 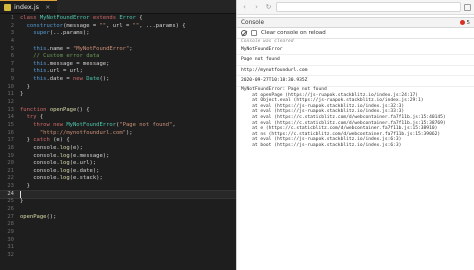 What do you see at coordinates (80, 79) in the screenshot?
I see `code-token: new` at bounding box center [80, 79].